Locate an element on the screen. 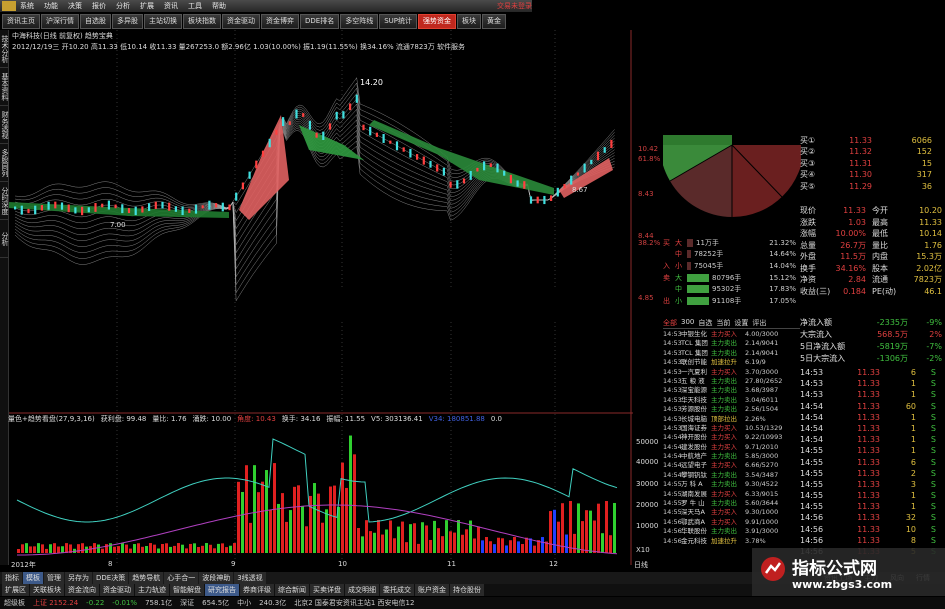 The image size is (945, 609). tab-2: 自选股 is located at coordinates (95, 21).